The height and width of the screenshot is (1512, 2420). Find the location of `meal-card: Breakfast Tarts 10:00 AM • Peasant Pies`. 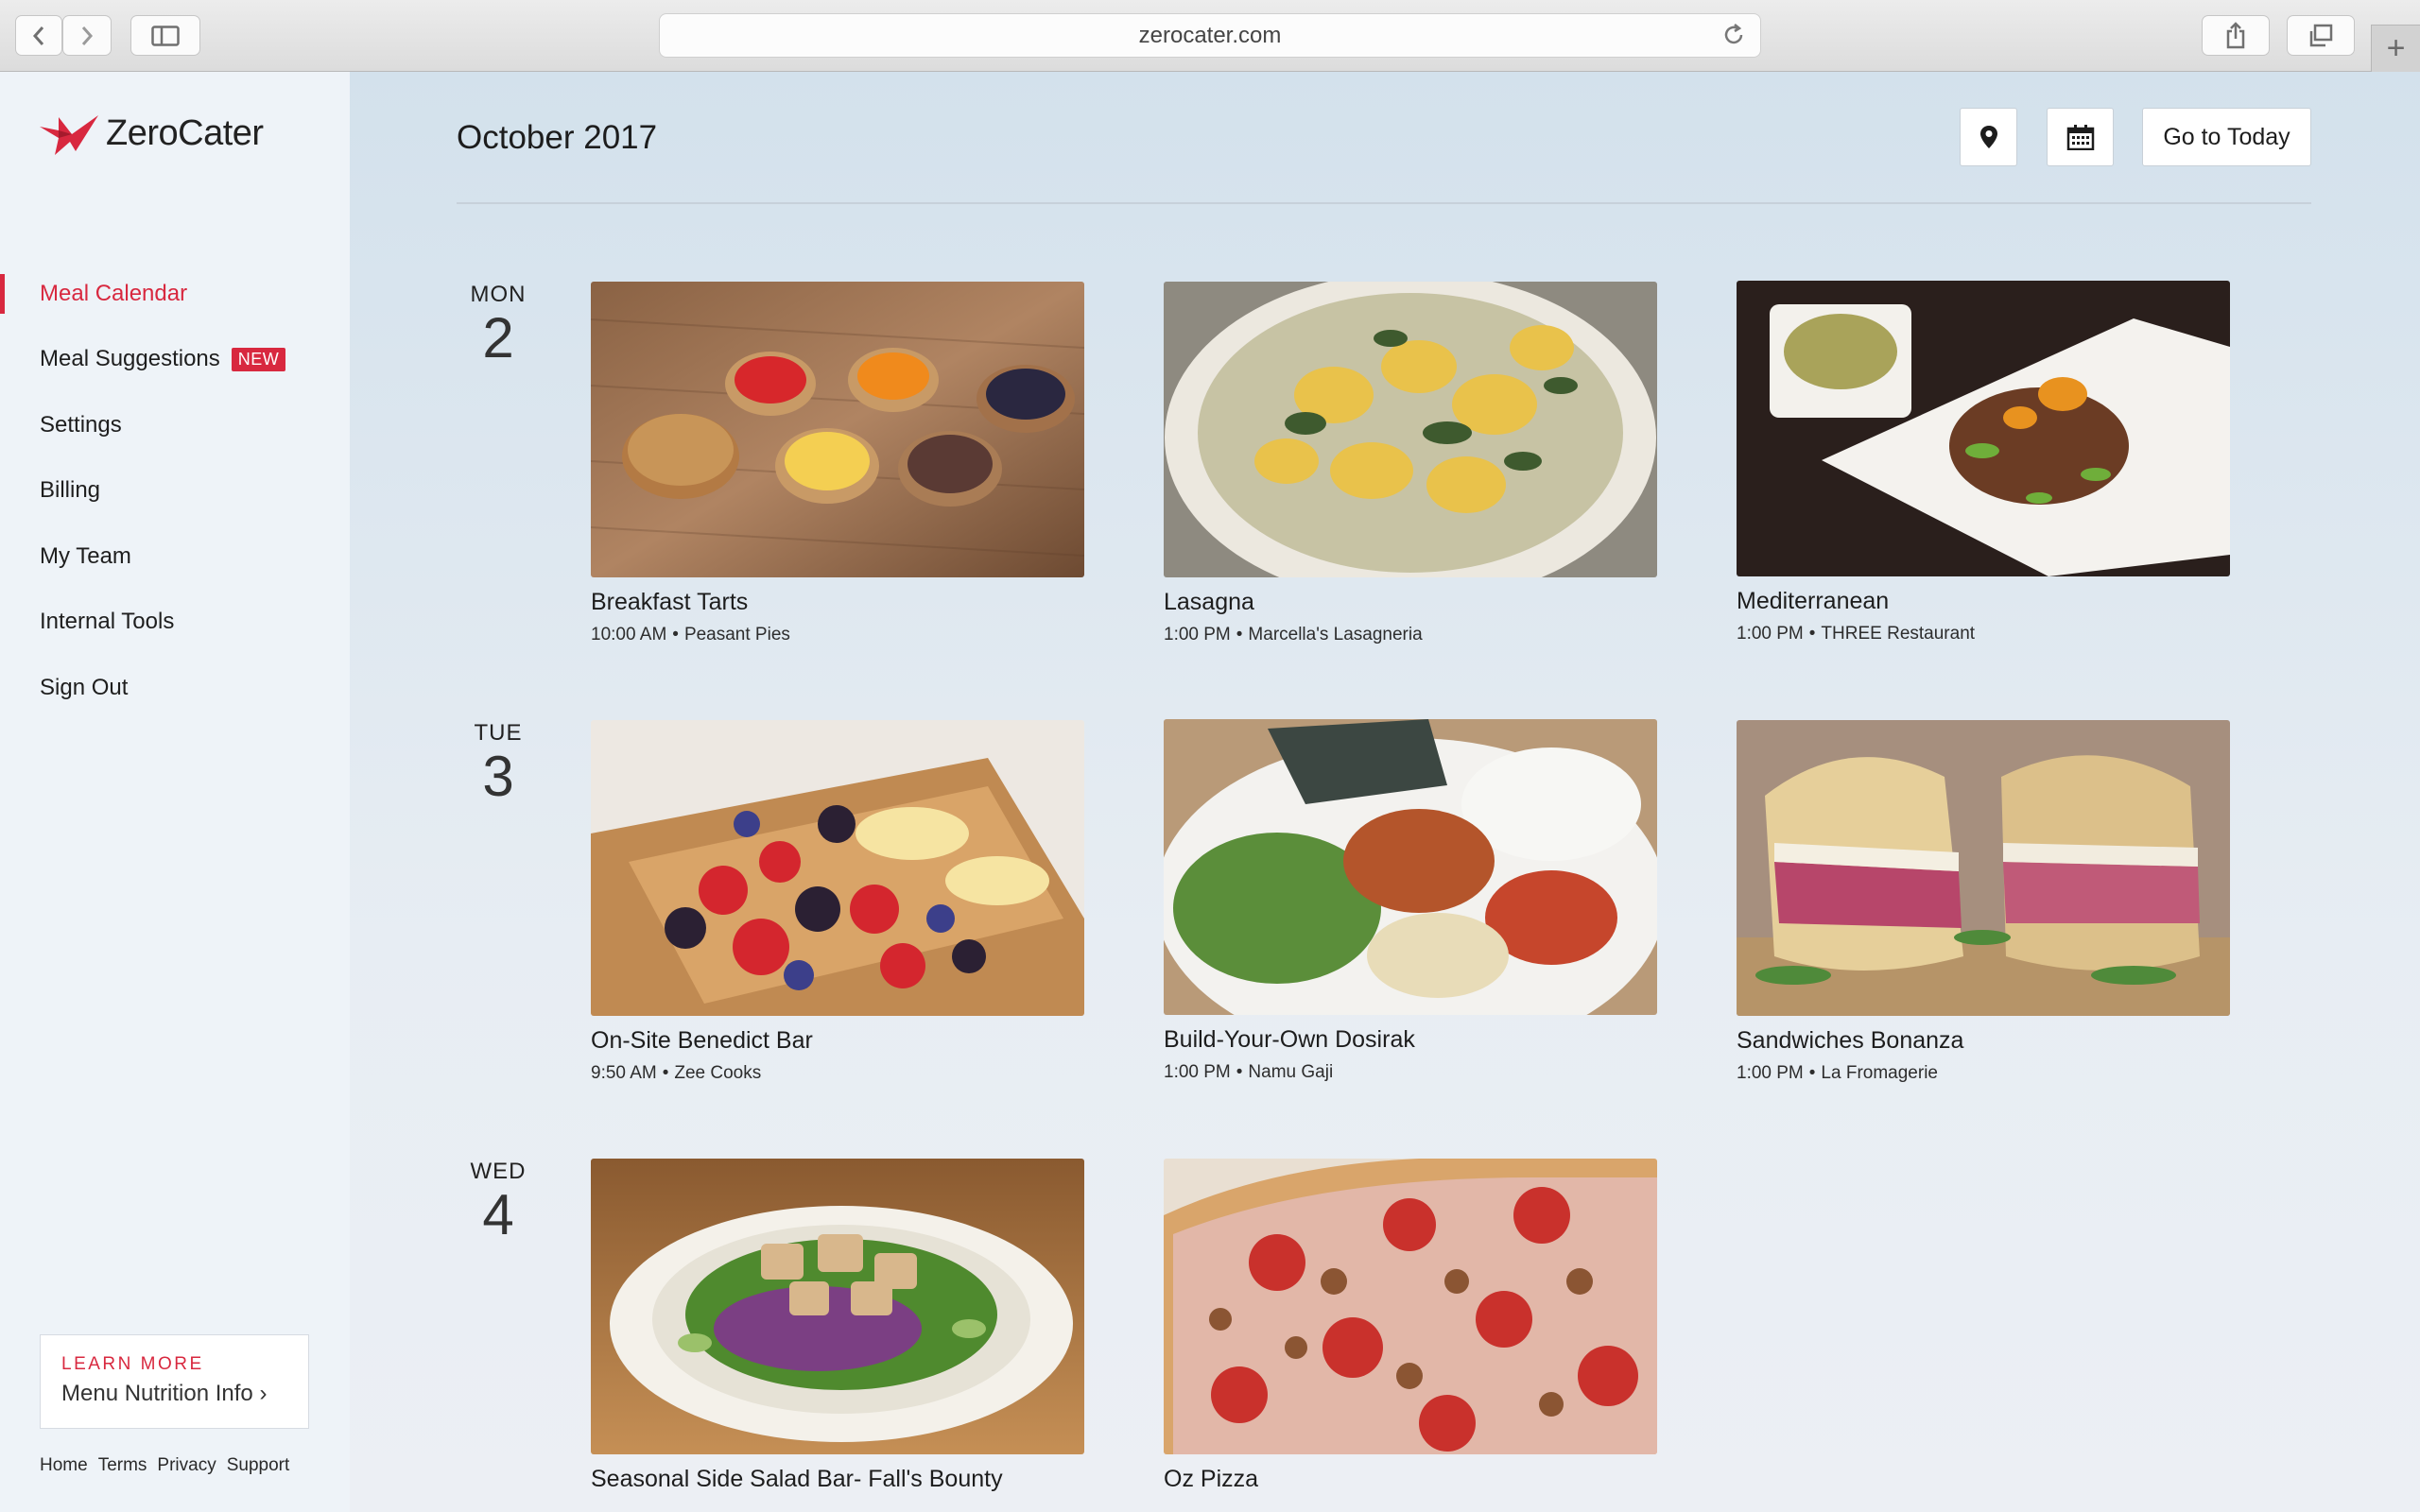

meal-card: Breakfast Tarts 10:00 AM • Peasant Pies is located at coordinates (838, 463).